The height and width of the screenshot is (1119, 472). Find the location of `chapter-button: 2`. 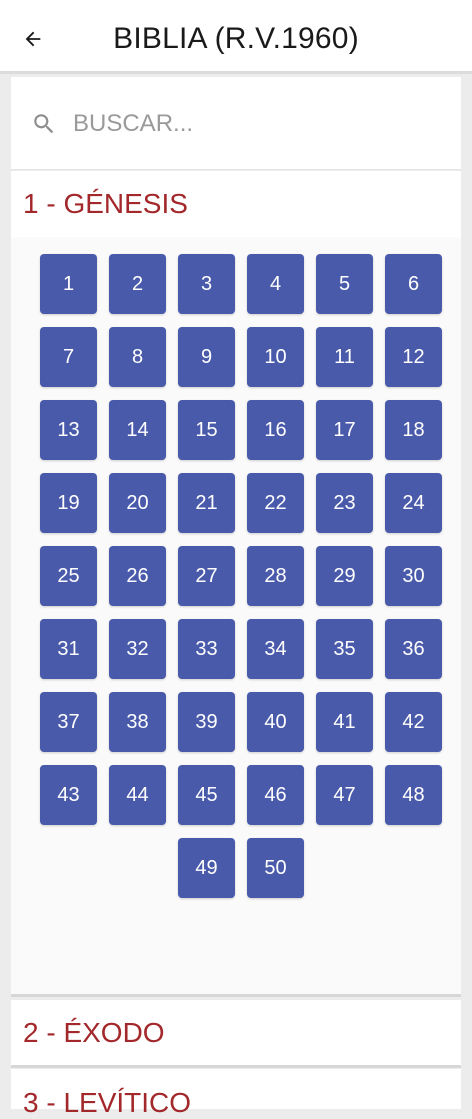

chapter-button: 2 is located at coordinates (137, 284).